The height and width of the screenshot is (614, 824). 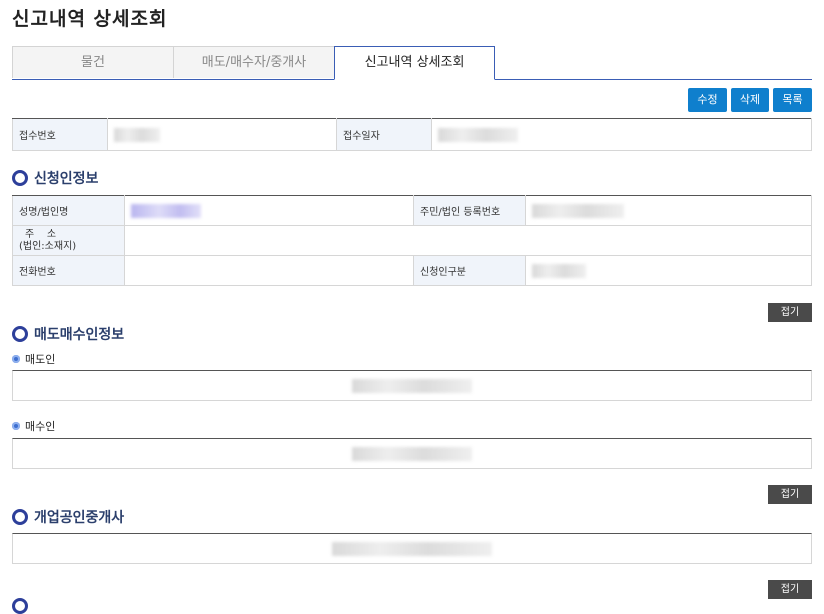 I want to click on address-label: 주 소 (법인:소재지), so click(x=68, y=240).